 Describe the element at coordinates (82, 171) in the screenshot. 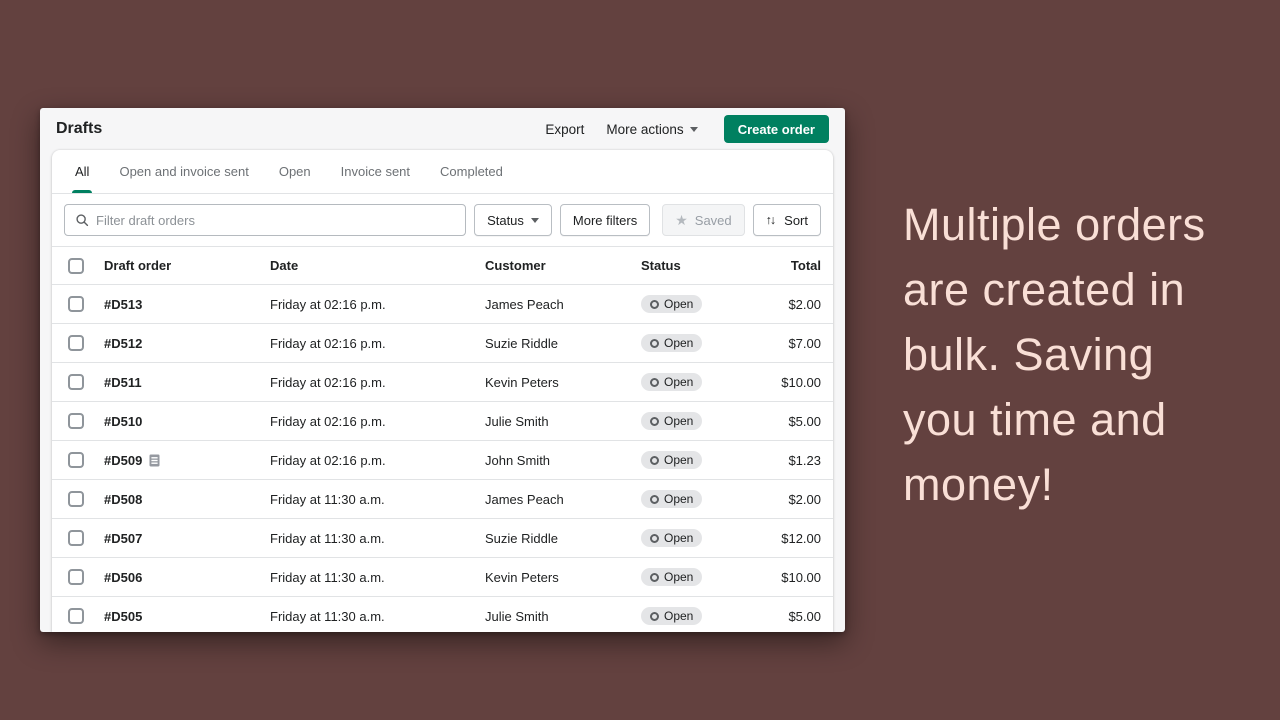

I see `tab-all: All` at that location.